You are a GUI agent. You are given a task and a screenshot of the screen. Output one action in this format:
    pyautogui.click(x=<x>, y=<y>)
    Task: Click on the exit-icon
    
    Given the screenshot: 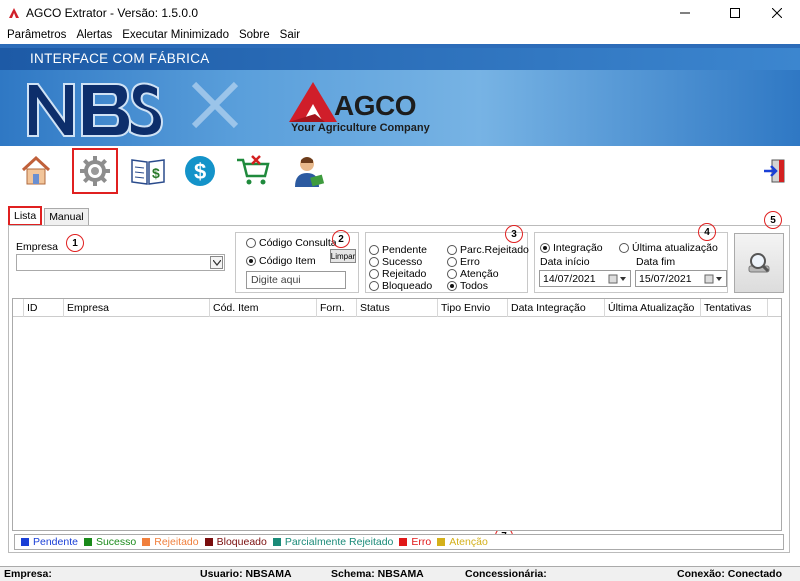 What is the action you would take?
    pyautogui.click(x=774, y=171)
    